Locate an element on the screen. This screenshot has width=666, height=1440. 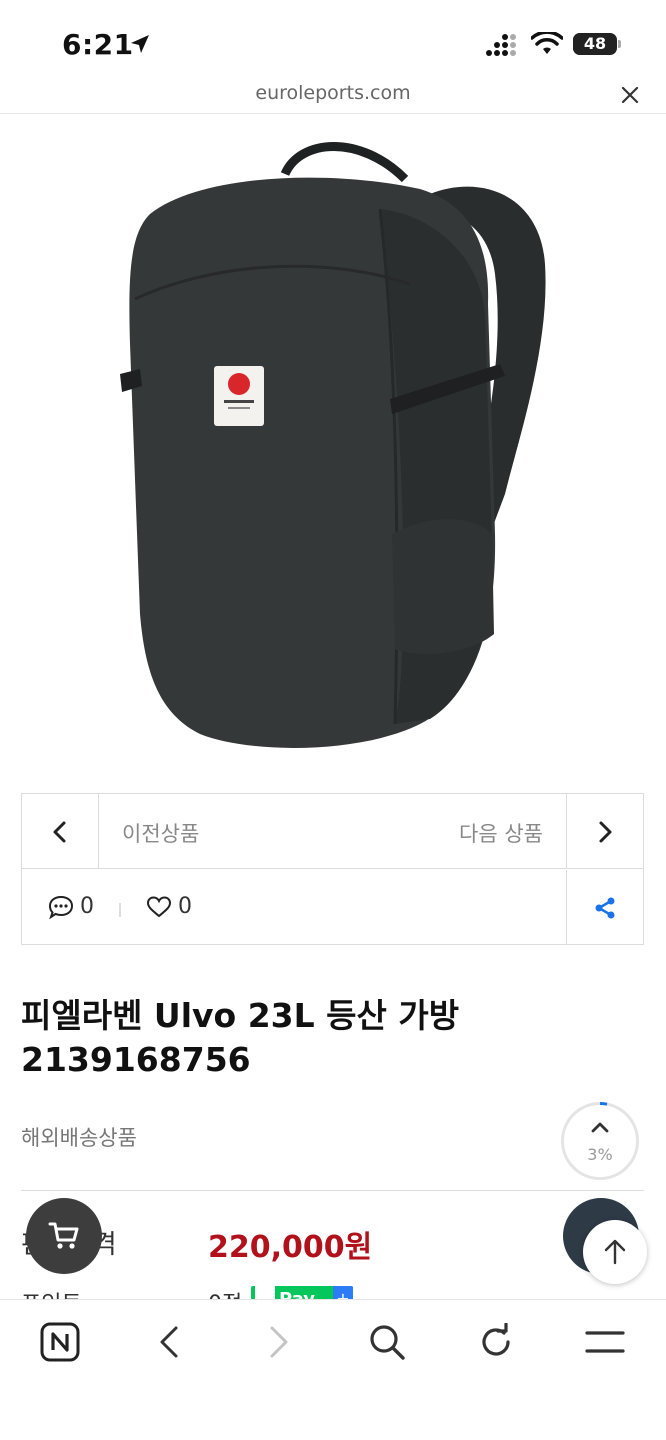
back-button is located at coordinates (169, 1342).